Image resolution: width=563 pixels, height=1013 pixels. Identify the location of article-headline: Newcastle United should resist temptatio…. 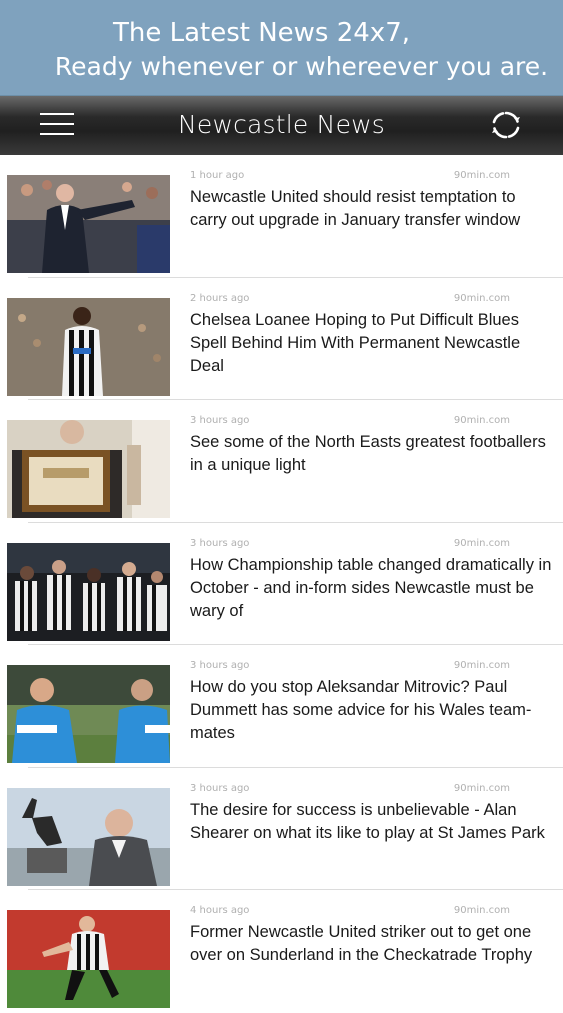
(372, 209).